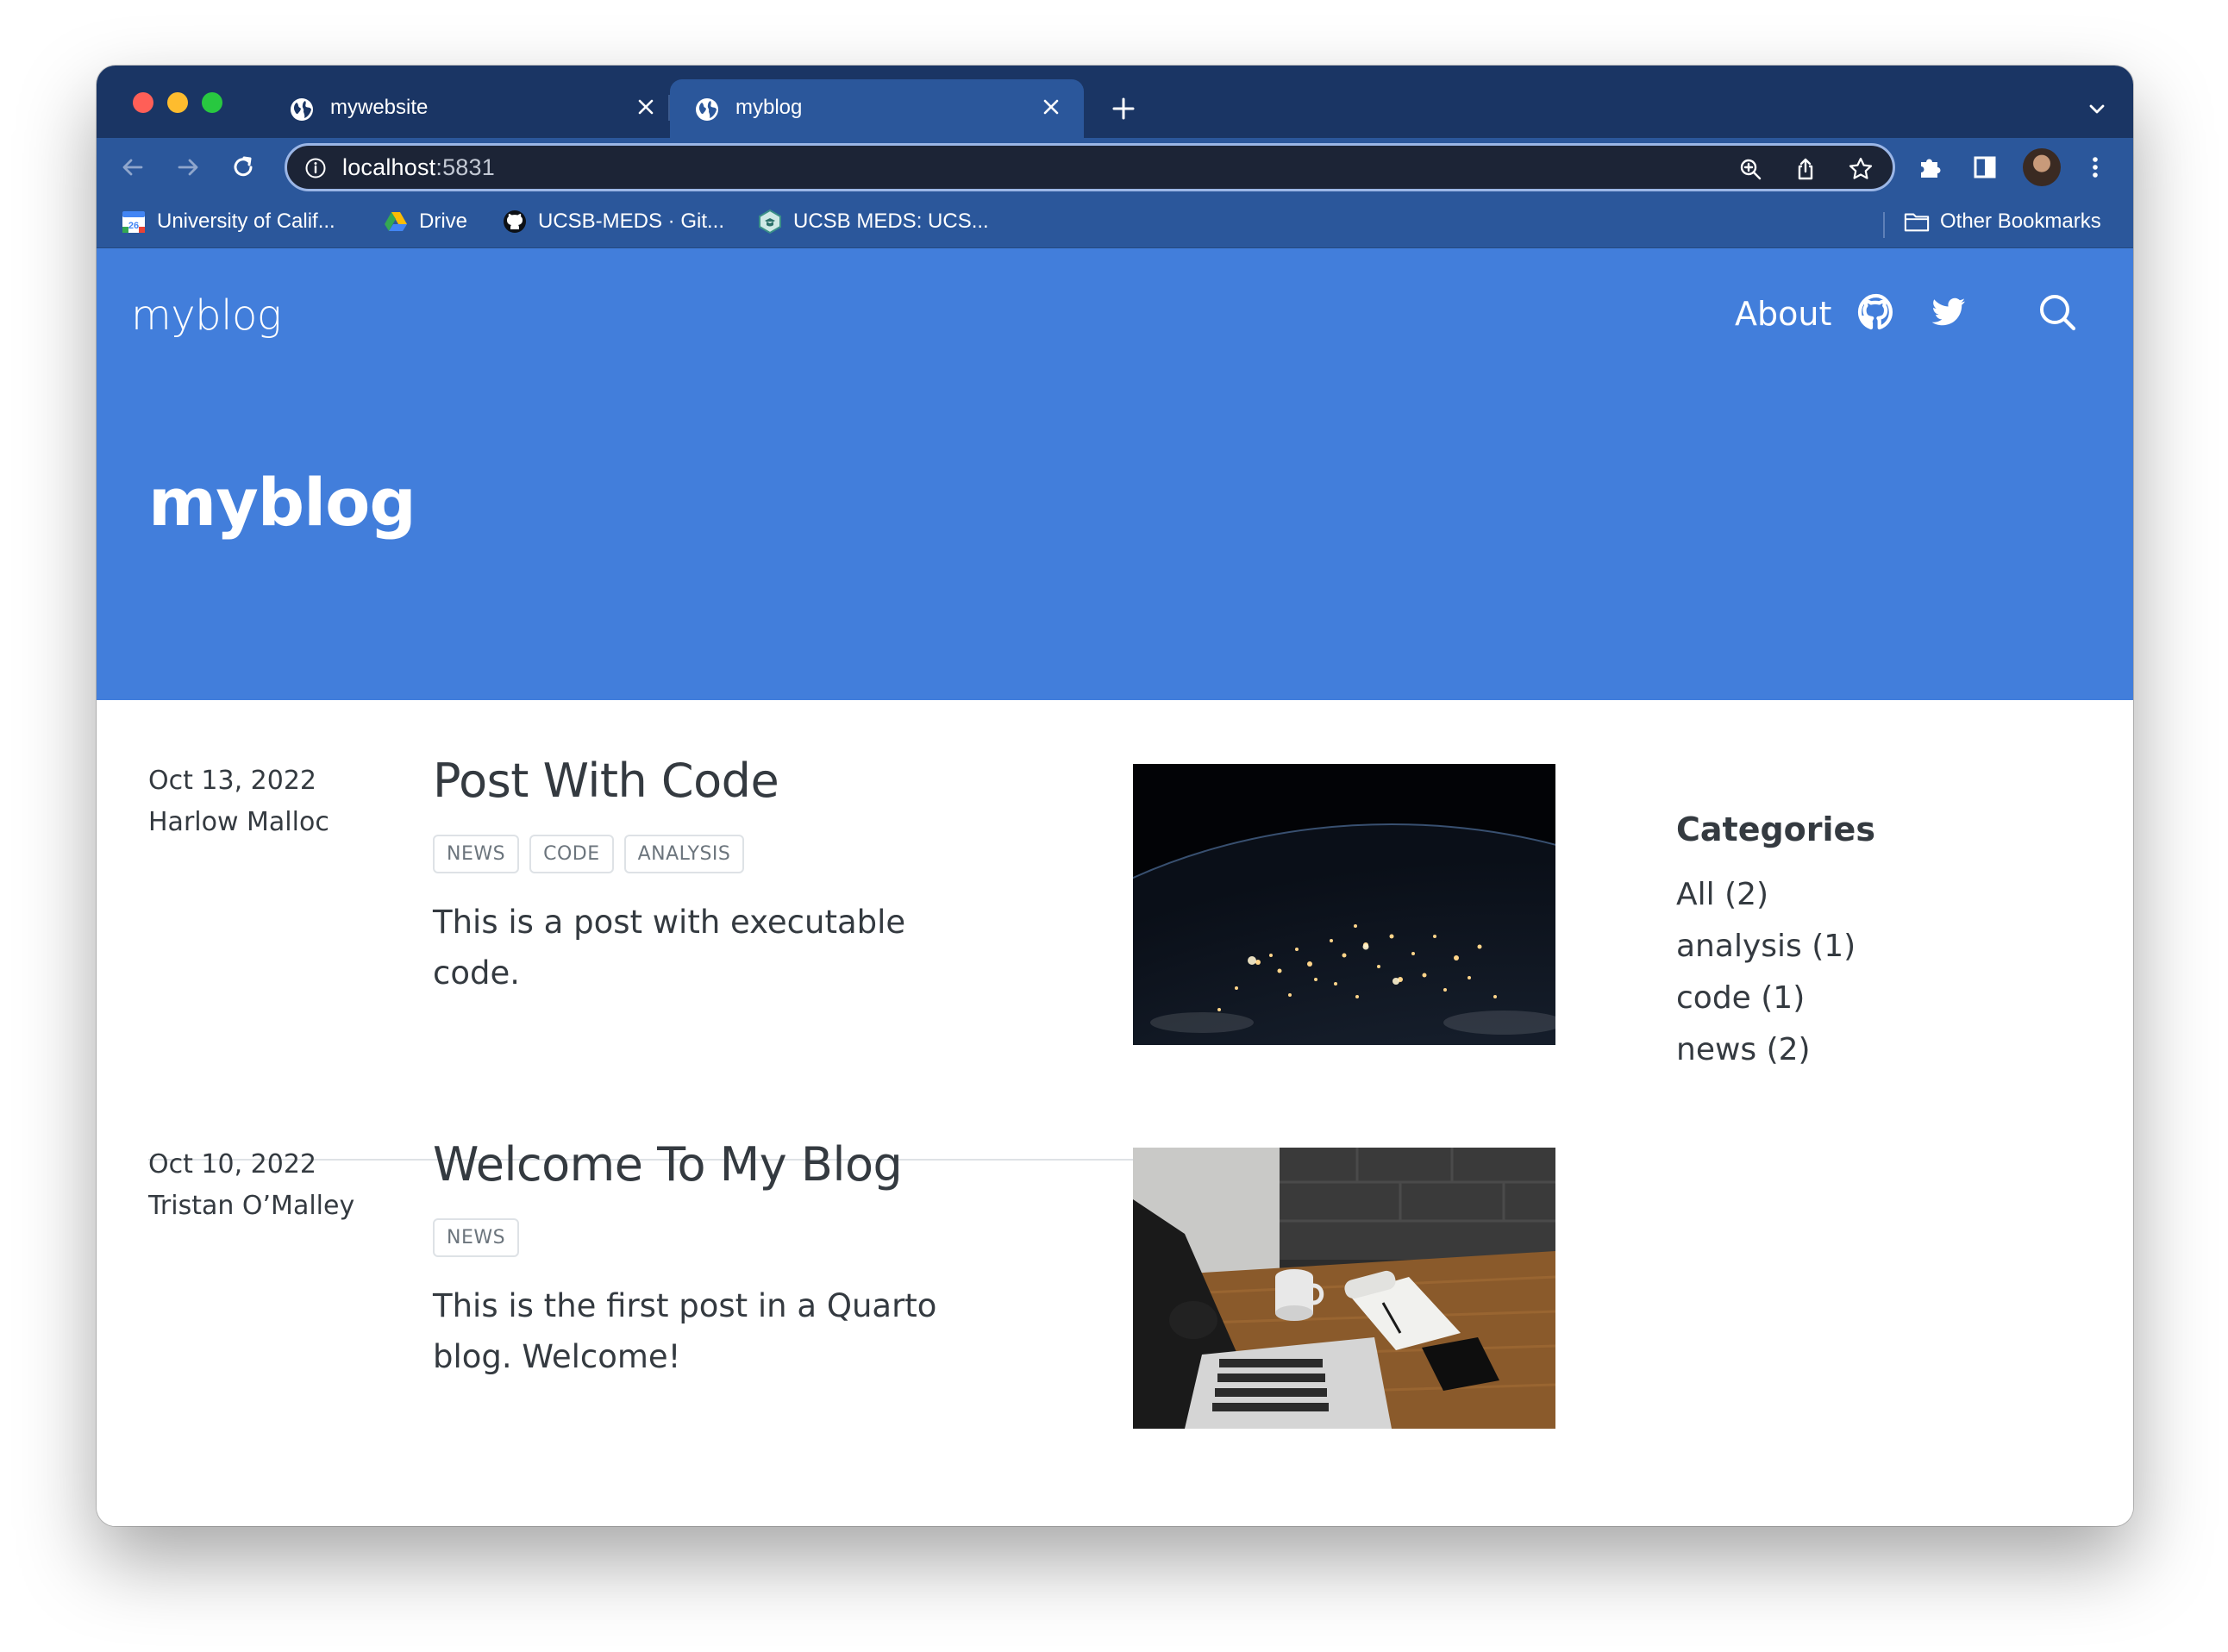 This screenshot has width=2228, height=1652. What do you see at coordinates (1775, 829) in the screenshot?
I see `categories-heading: Categories` at bounding box center [1775, 829].